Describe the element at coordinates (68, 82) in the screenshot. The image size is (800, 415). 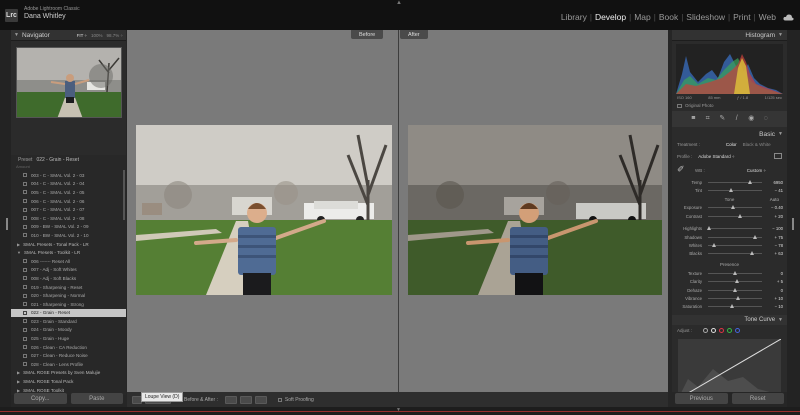
I see `navigator-preview` at that location.